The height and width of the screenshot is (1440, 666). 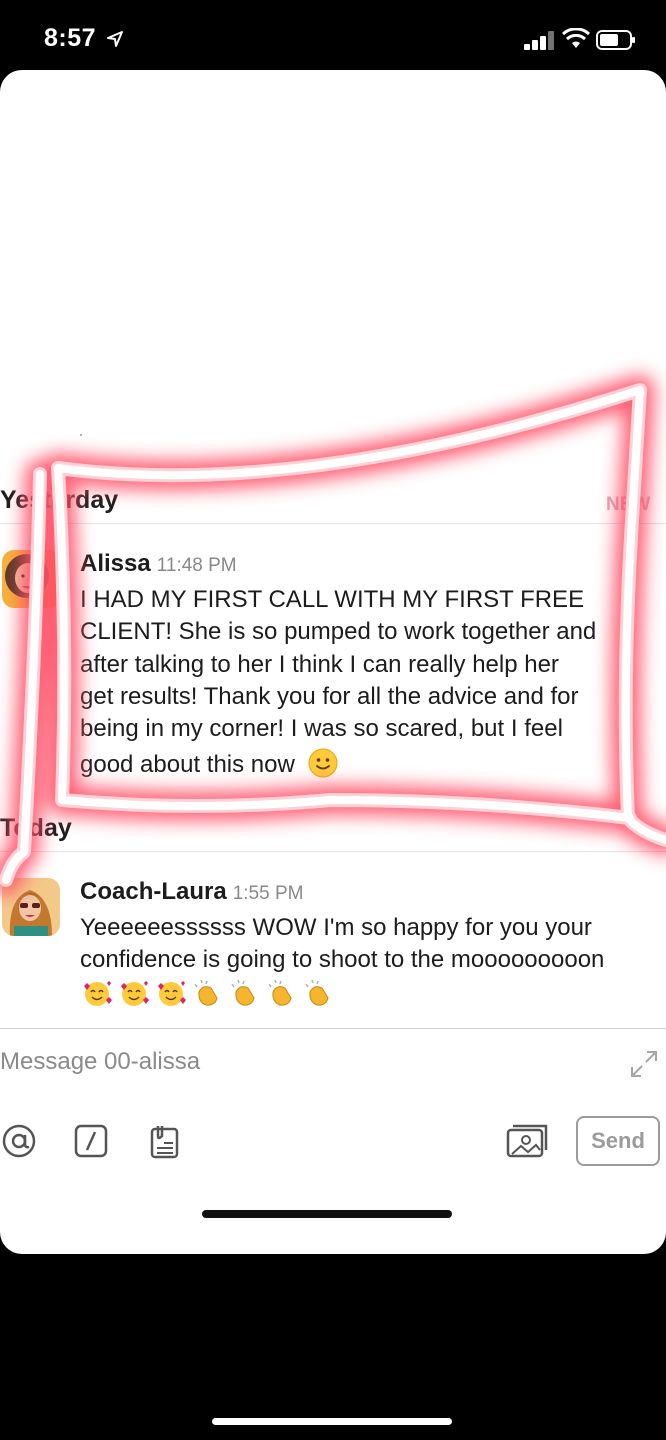 What do you see at coordinates (327, 1214) in the screenshot?
I see `inner-home-indicator` at bounding box center [327, 1214].